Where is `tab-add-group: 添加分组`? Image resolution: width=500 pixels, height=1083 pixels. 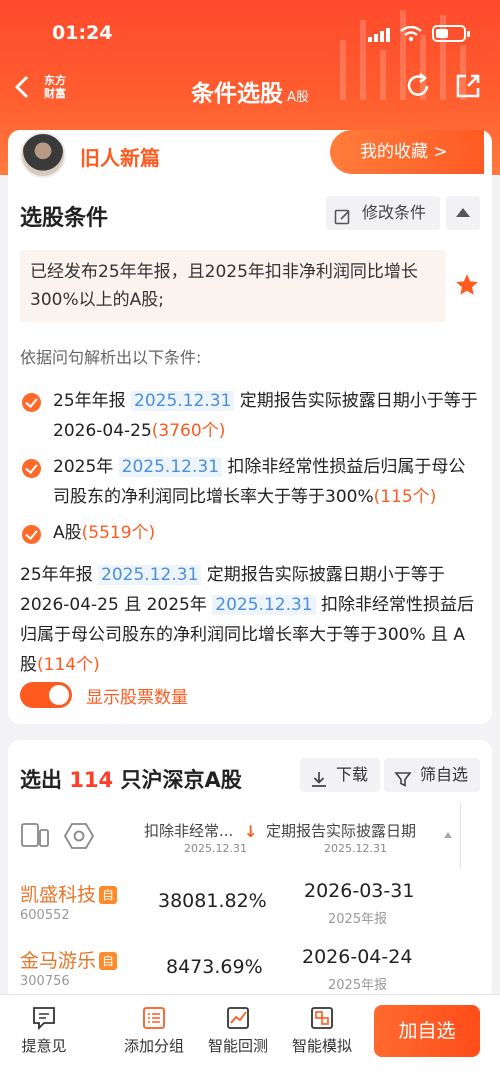 tab-add-group: 添加分组 is located at coordinates (154, 1030).